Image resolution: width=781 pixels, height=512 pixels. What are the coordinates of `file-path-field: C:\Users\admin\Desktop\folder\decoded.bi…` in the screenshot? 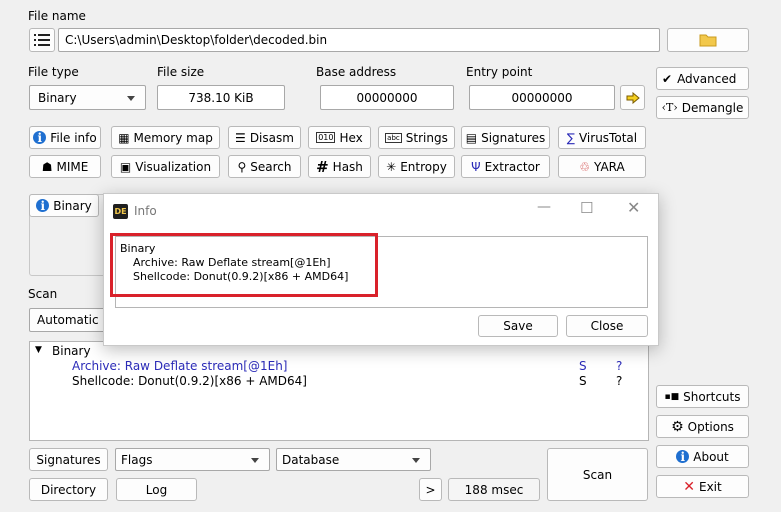 It's located at (359, 40).